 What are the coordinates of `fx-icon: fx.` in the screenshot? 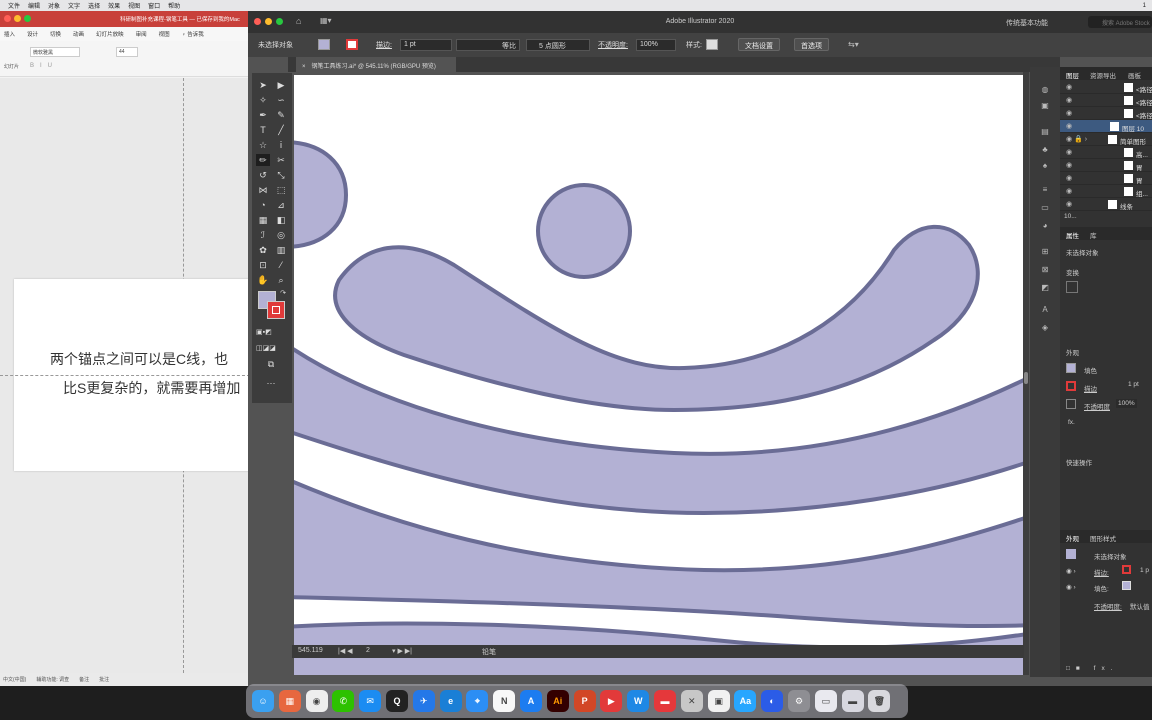 It's located at (1071, 422).